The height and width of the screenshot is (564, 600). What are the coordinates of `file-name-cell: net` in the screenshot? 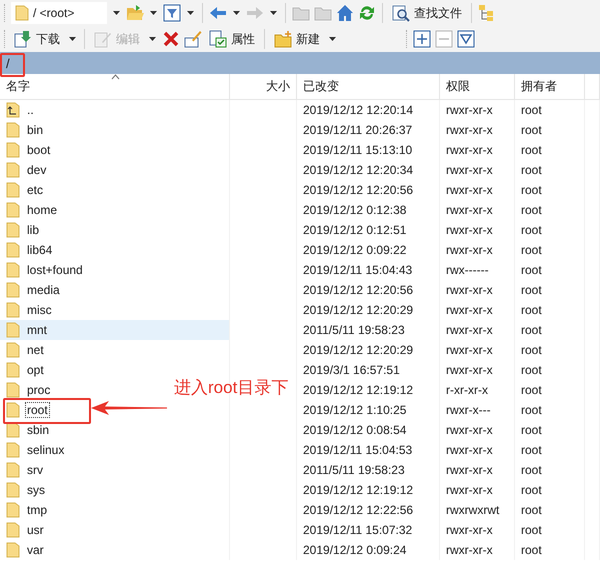 It's located at (26, 350).